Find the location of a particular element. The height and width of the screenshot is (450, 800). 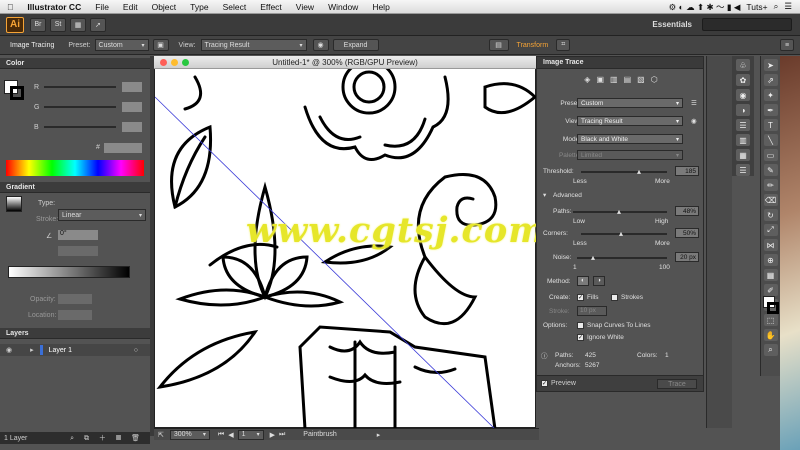

channel-g-slider is located at coordinates (80, 107).